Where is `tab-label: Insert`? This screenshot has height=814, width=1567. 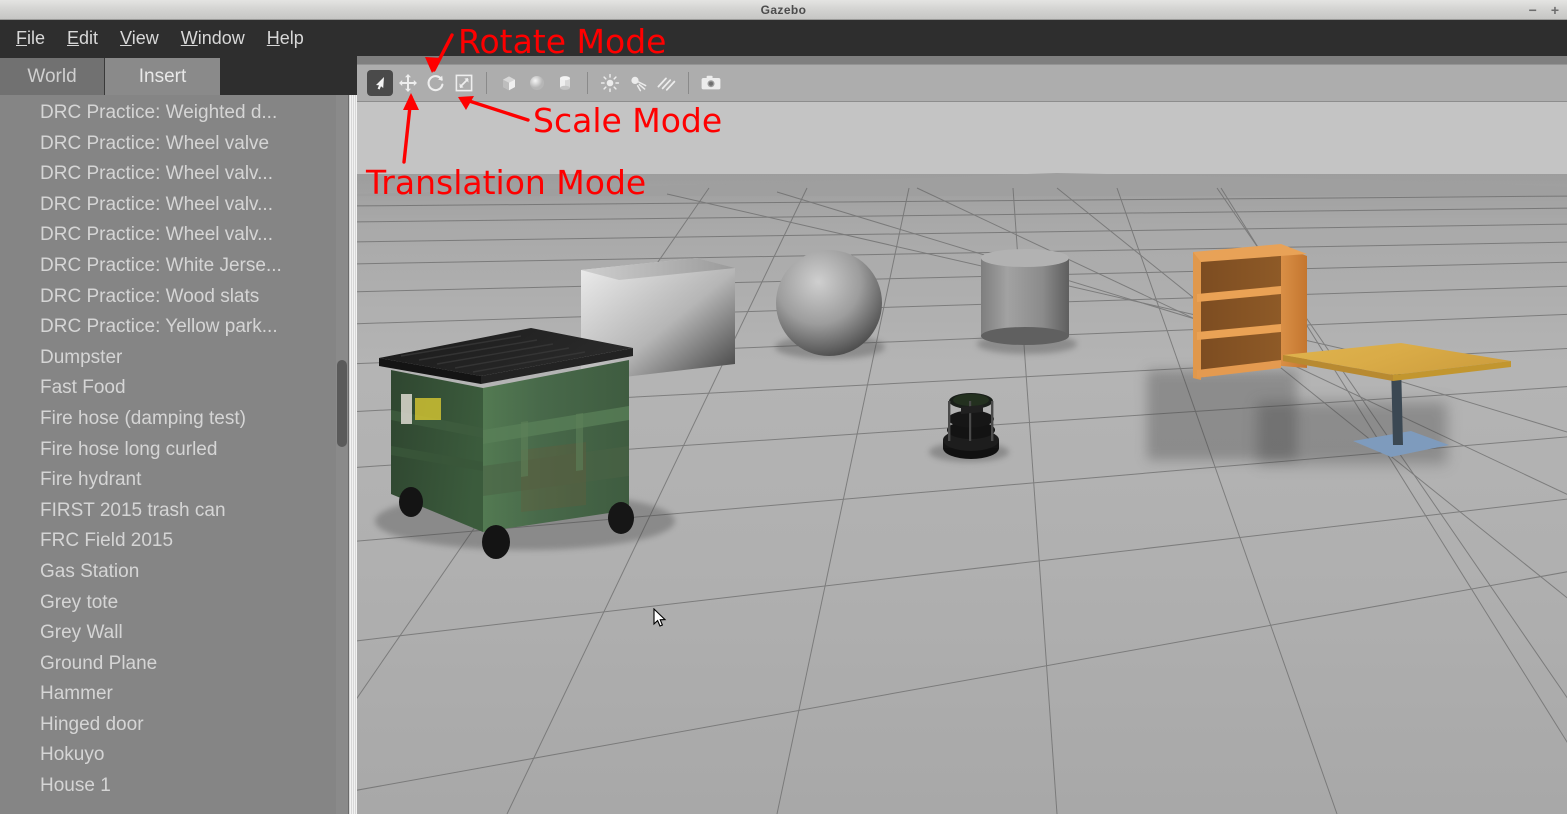
tab-label: Insert is located at coordinates (162, 76).